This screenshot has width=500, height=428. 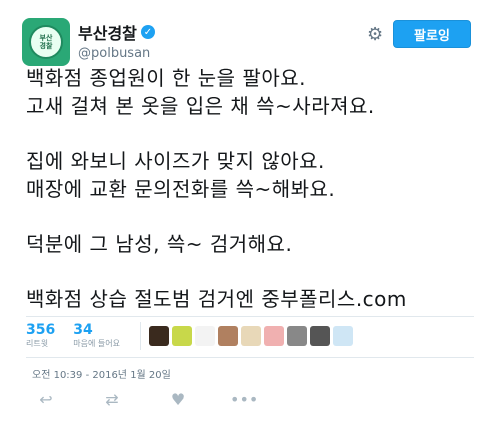 What do you see at coordinates (216, 299) in the screenshot?
I see `tweet-line: 백화점 상습 절도범 검거엔 중부폴리스.com` at bounding box center [216, 299].